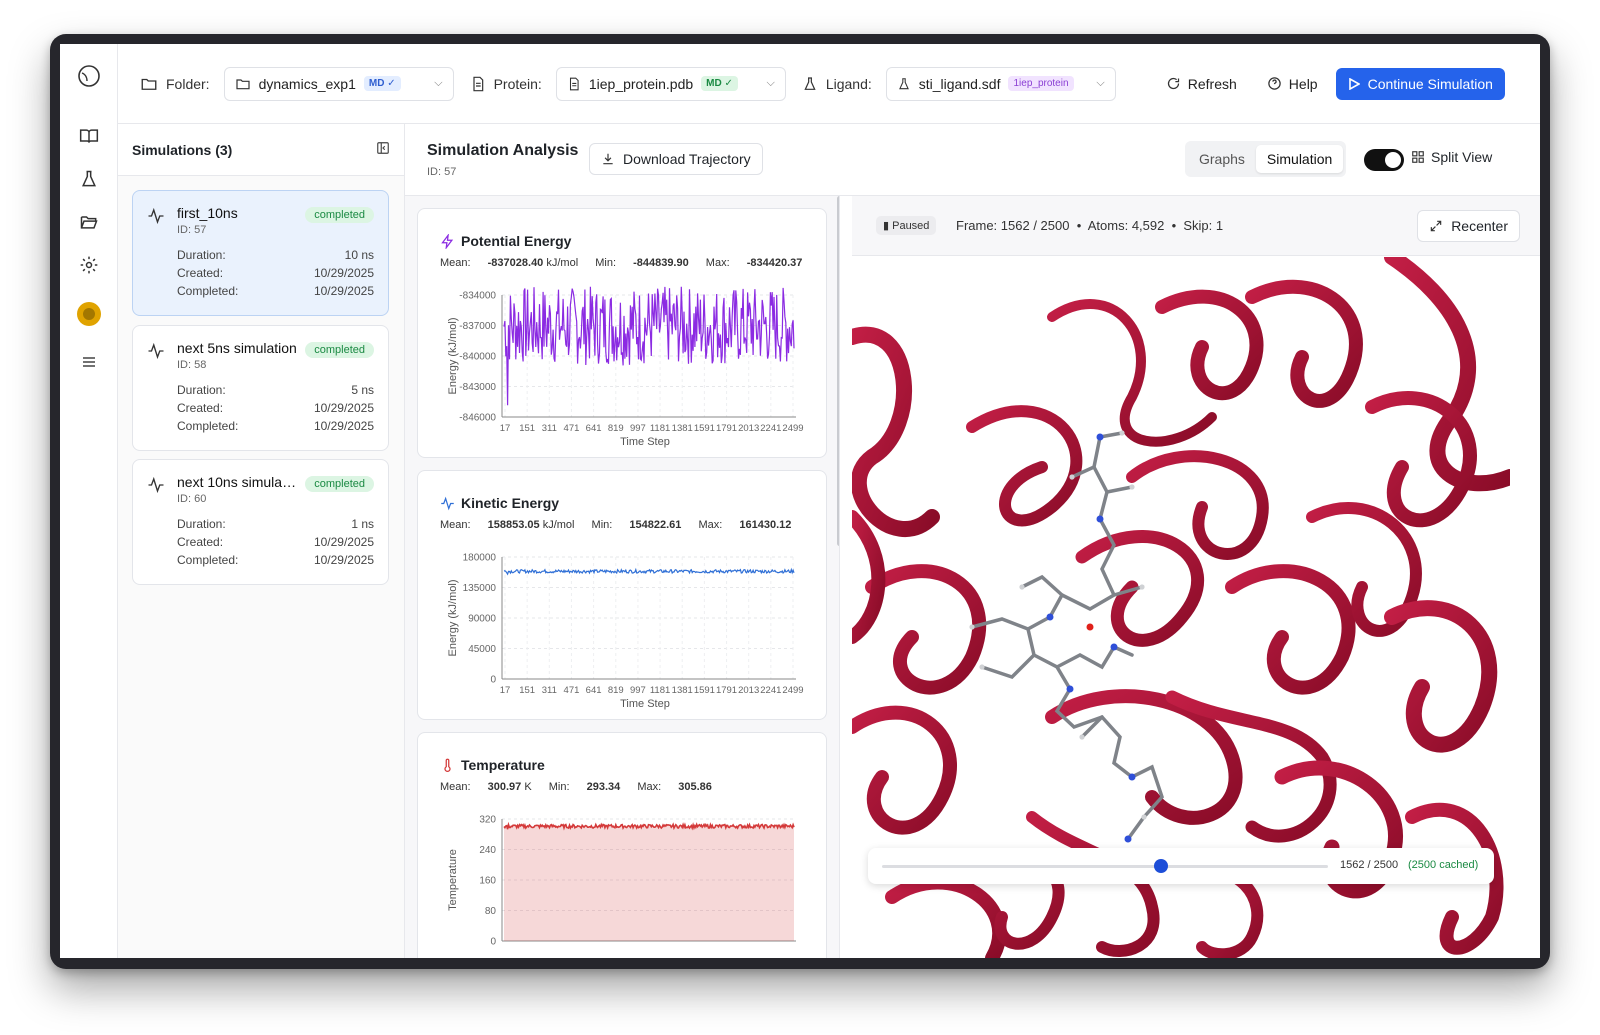  I want to click on protein-select: 1iep_protein.pdb MD ✓ ⌵, so click(670, 83).